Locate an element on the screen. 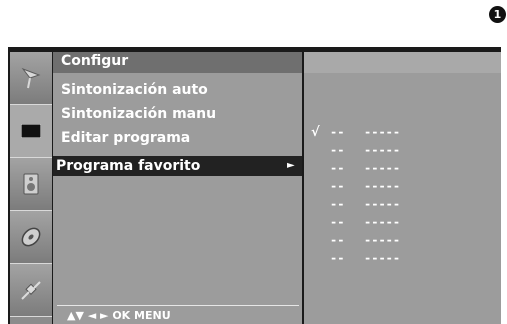 This screenshot has height=324, width=507. arrow-right-icon: ► is located at coordinates (291, 165).